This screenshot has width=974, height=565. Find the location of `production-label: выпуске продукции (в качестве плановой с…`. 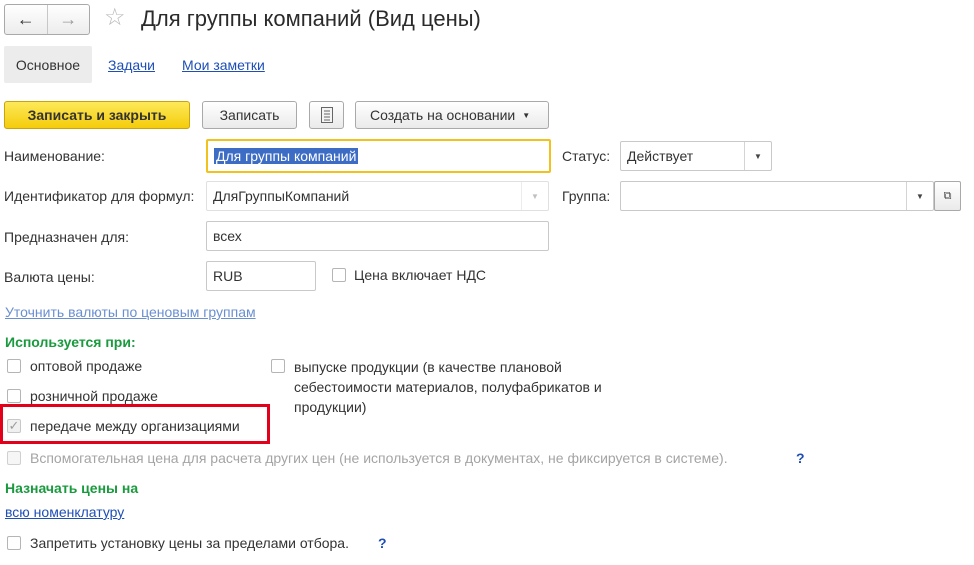

production-label: выпуске продукции (в качестве плановой с… is located at coordinates (448, 387).